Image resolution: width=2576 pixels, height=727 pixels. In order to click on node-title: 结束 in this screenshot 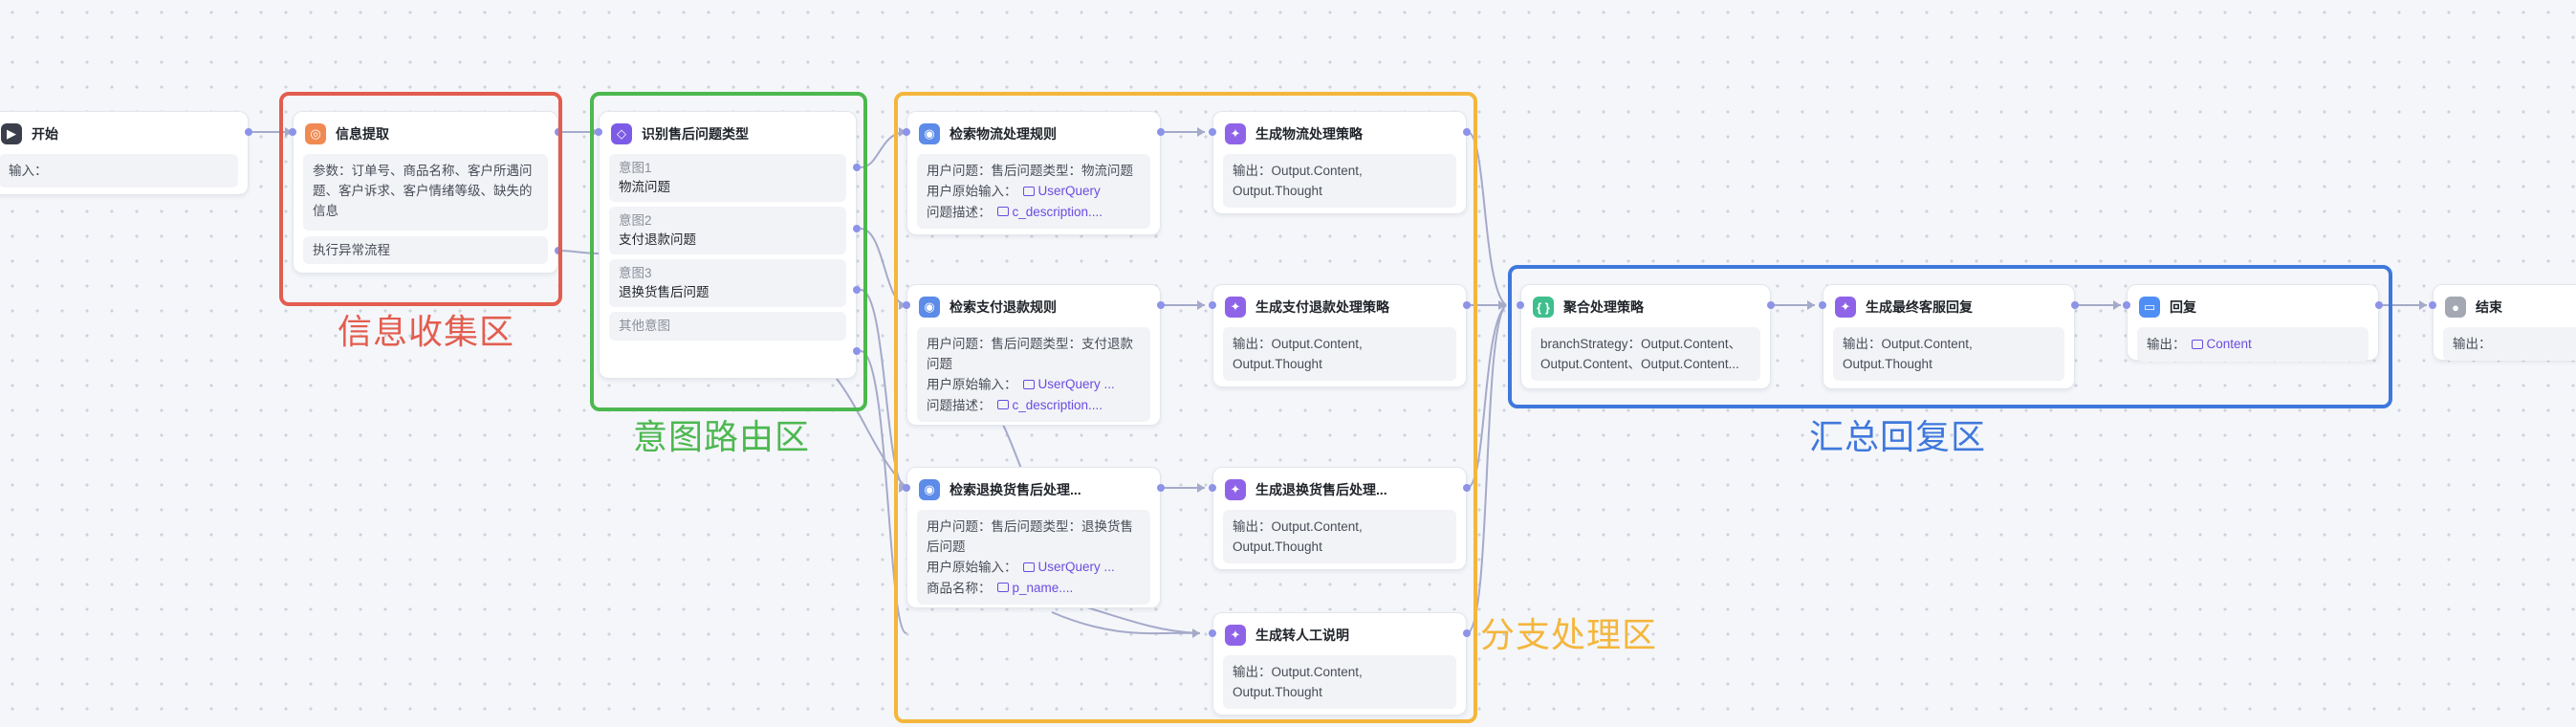, I will do `click(2489, 307)`.